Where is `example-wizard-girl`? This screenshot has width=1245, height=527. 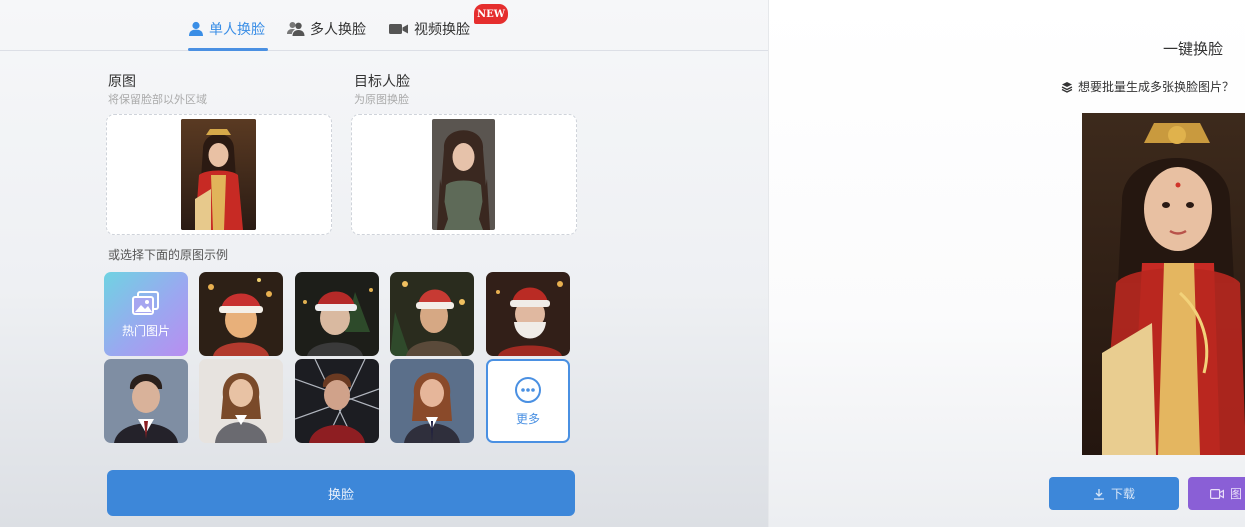
example-wizard-girl is located at coordinates (241, 401).